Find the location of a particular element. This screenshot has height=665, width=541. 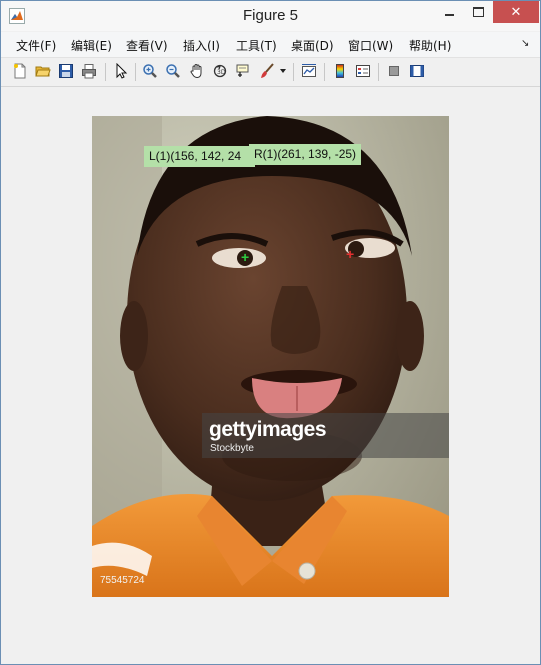

zoom-in-icon is located at coordinates (150, 71).